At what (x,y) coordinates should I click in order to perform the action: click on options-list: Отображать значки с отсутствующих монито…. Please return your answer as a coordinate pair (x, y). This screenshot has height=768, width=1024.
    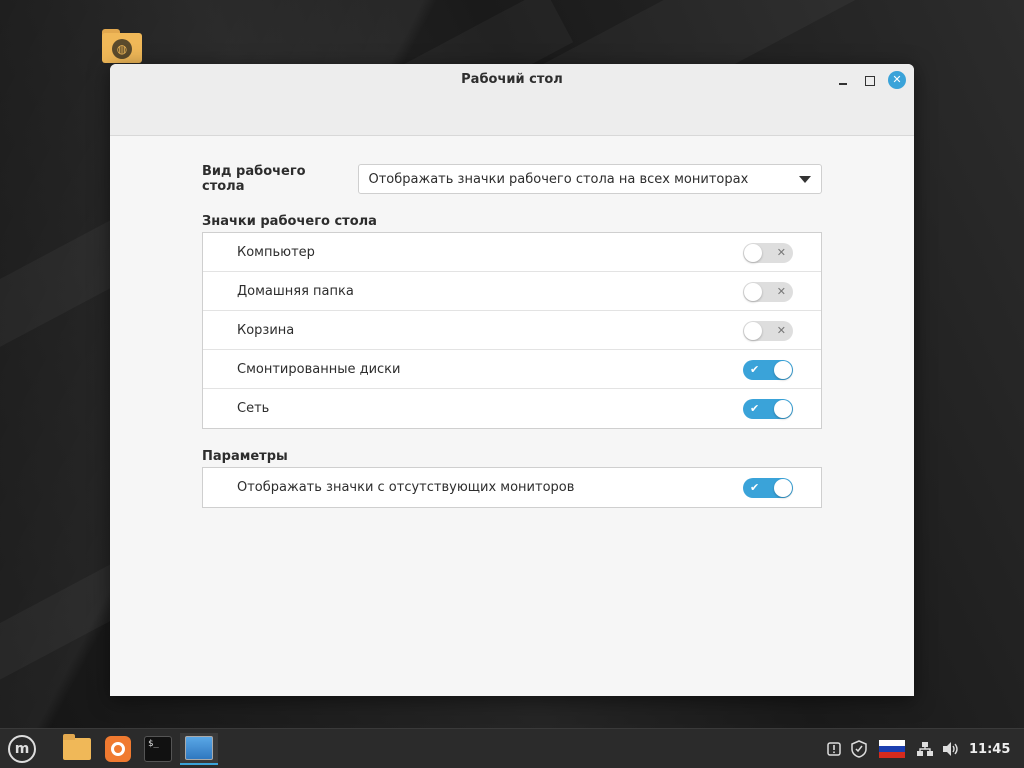
    Looking at the image, I should click on (512, 487).